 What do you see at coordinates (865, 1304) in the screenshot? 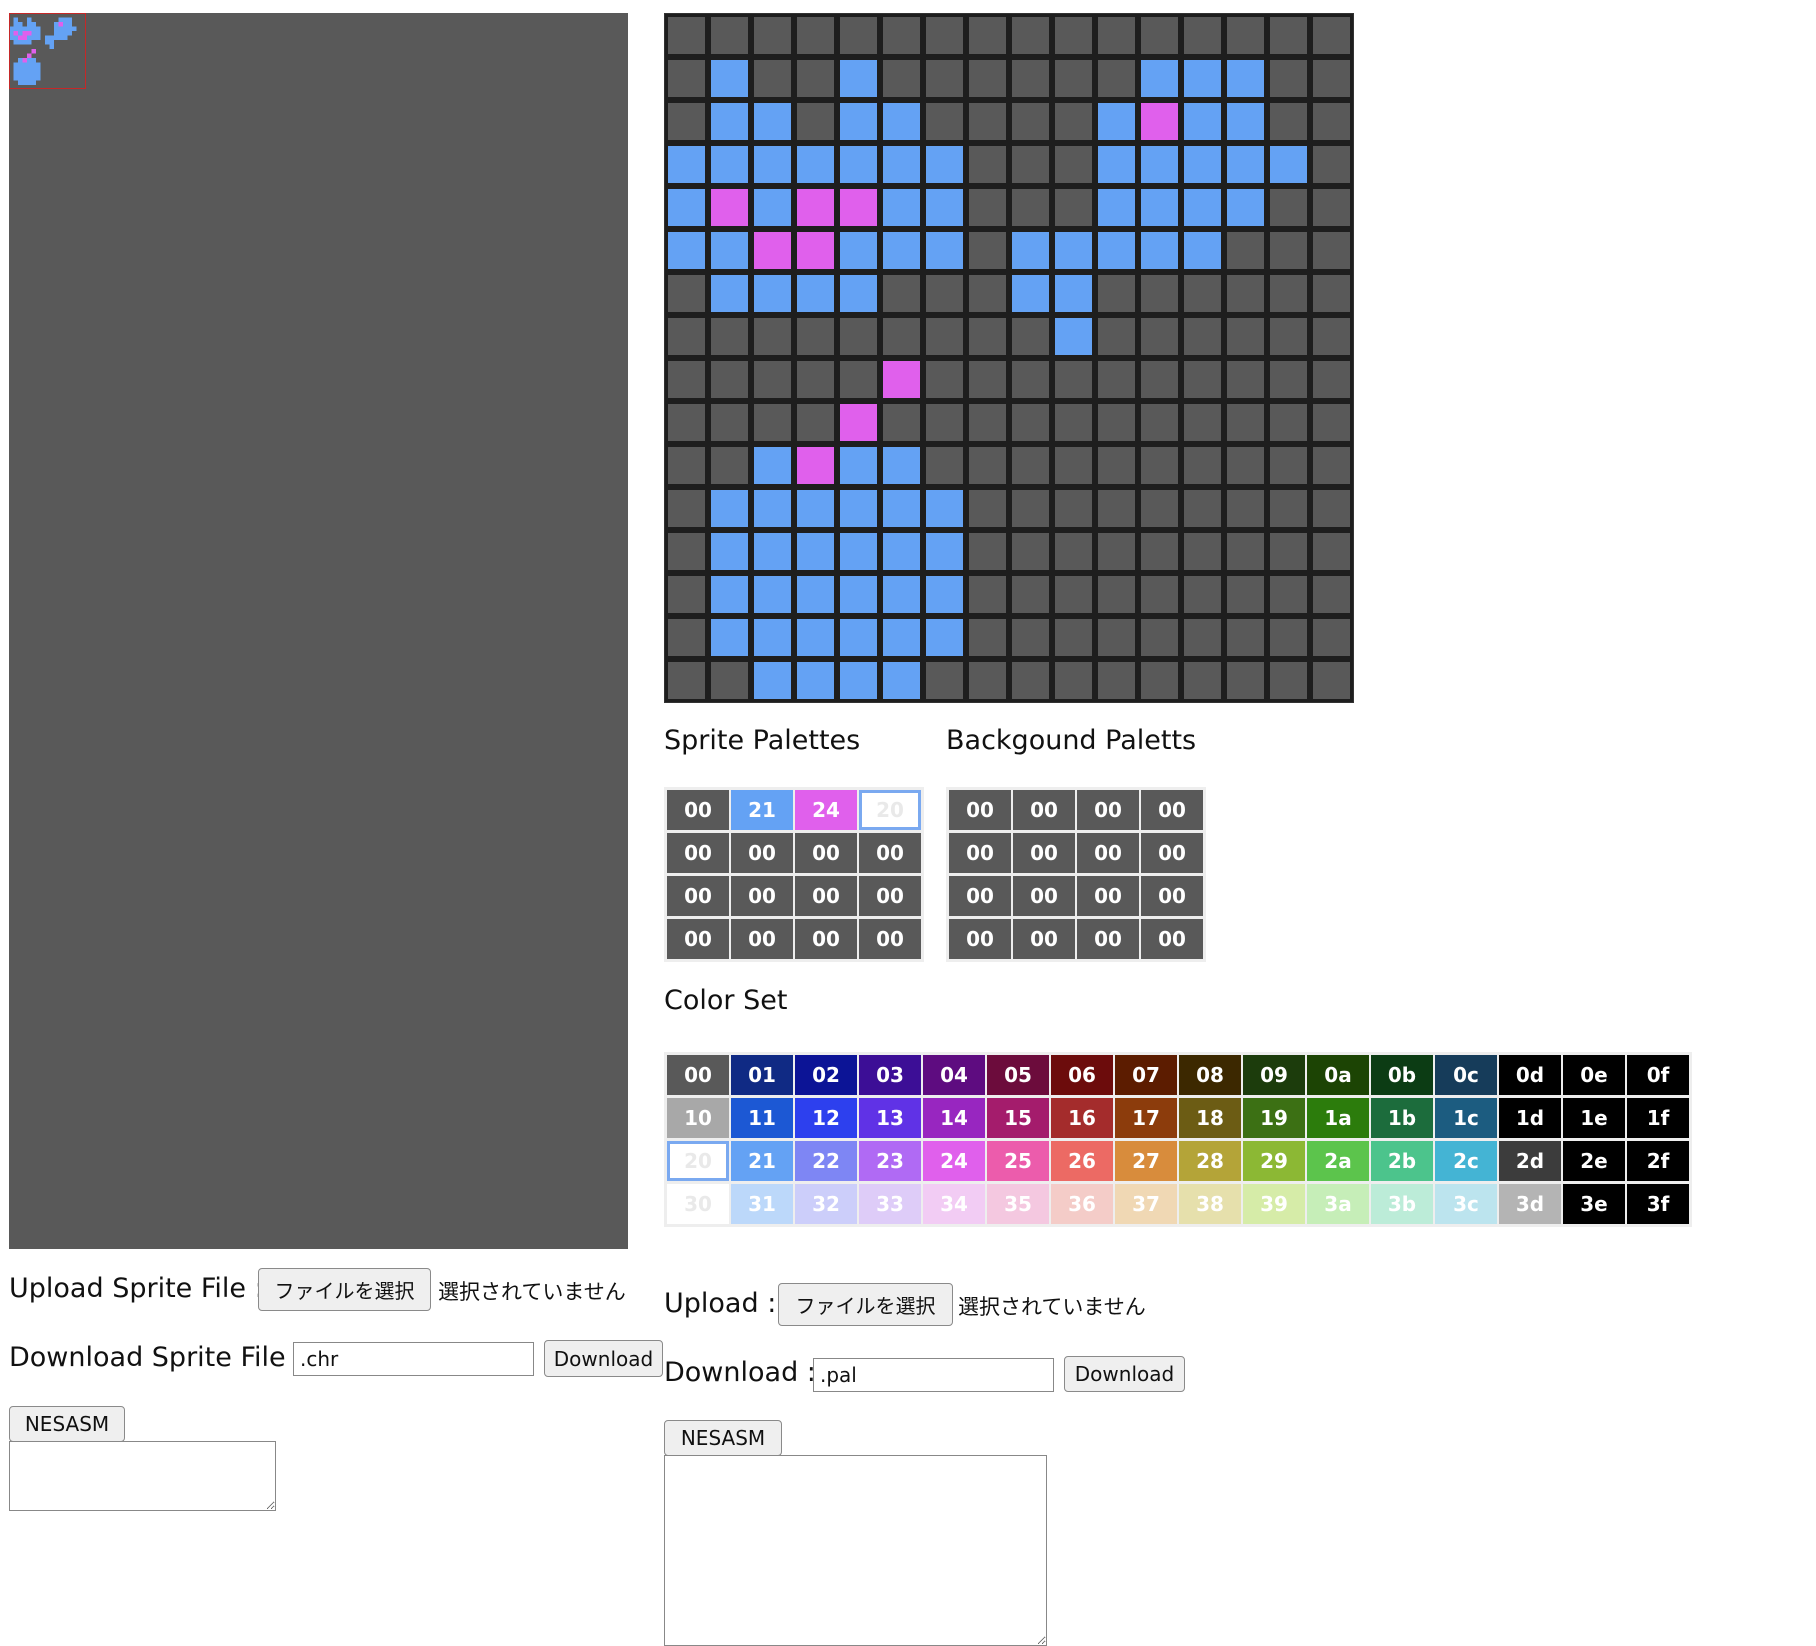
I see `palette-file-choose-button: ファイルを選択` at bounding box center [865, 1304].